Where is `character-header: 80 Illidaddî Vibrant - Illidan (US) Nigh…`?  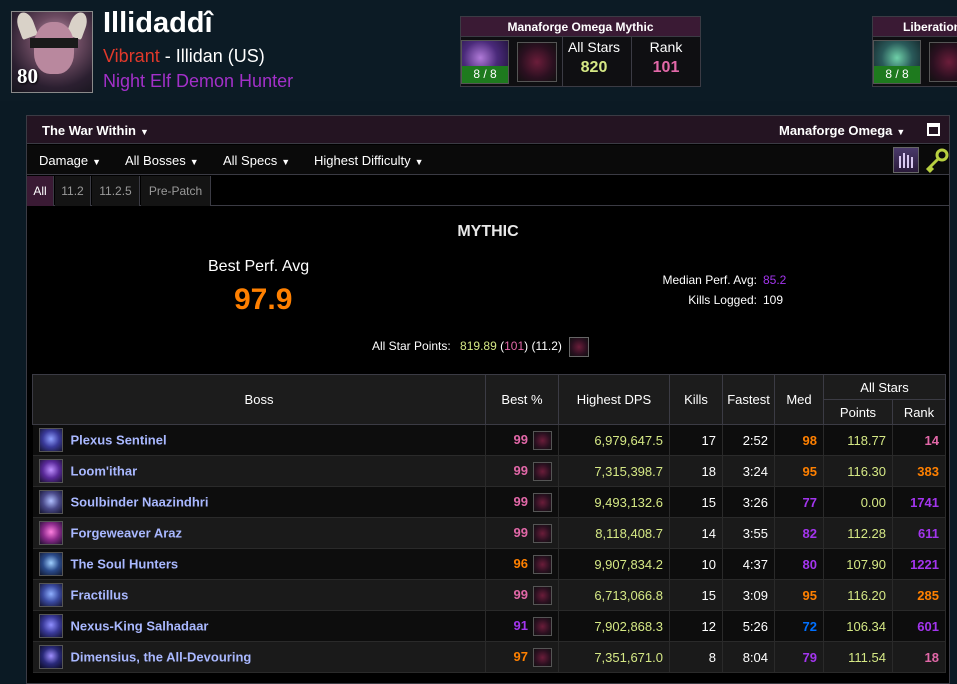 character-header: 80 Illidaddî Vibrant - Illidan (US) Nigh… is located at coordinates (478, 50).